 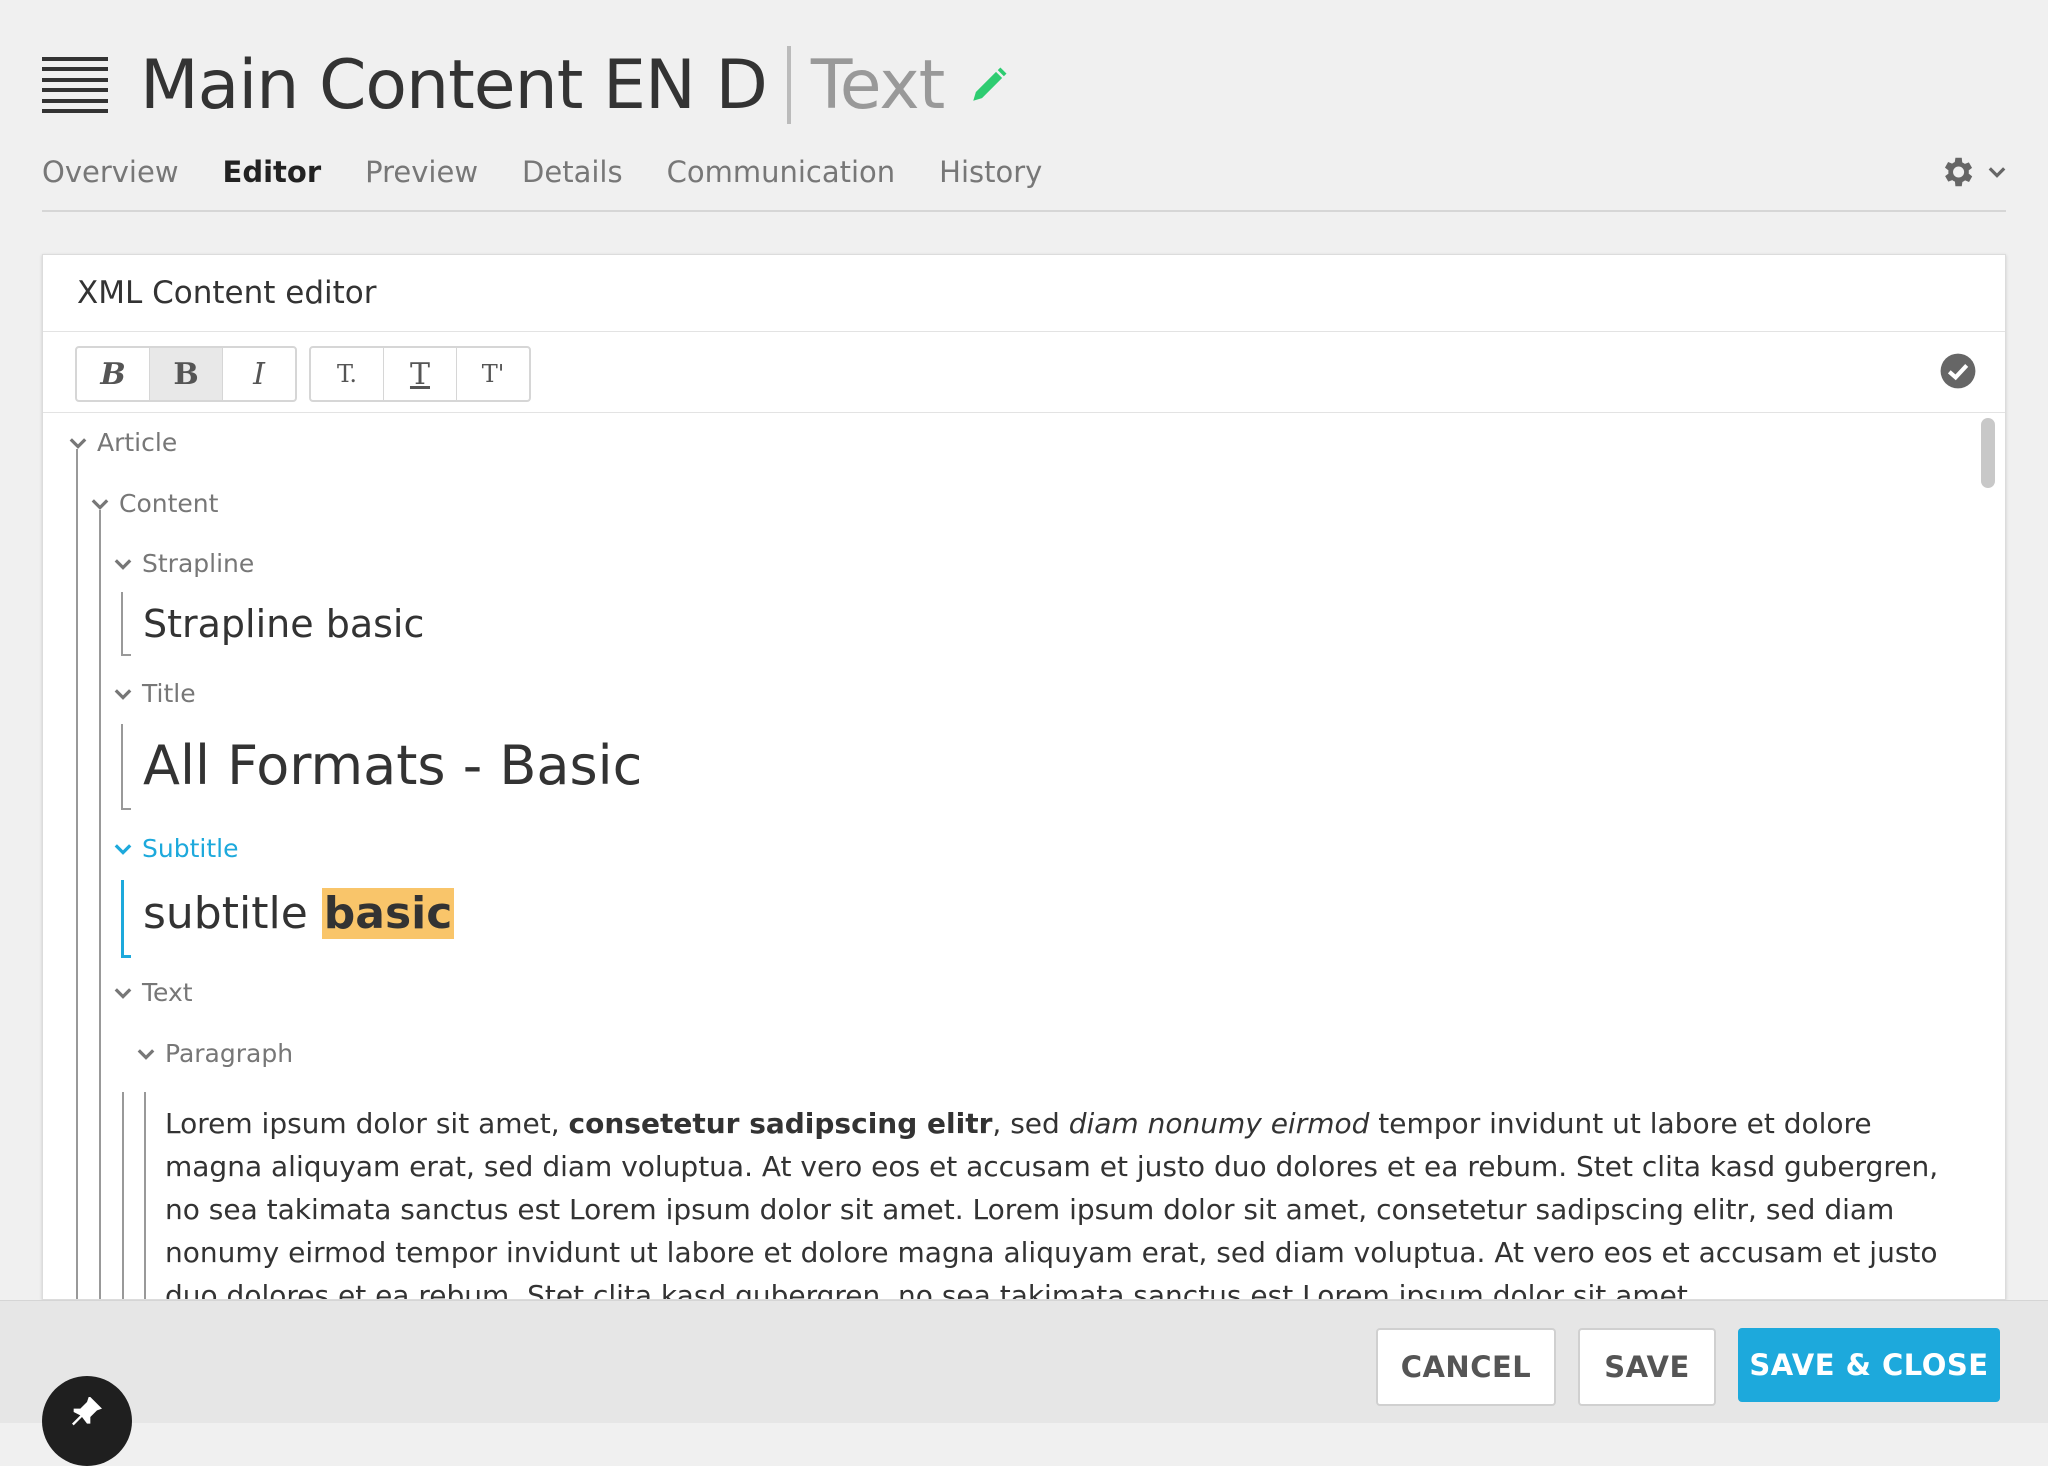 What do you see at coordinates (1958, 172) in the screenshot?
I see `gear-icon` at bounding box center [1958, 172].